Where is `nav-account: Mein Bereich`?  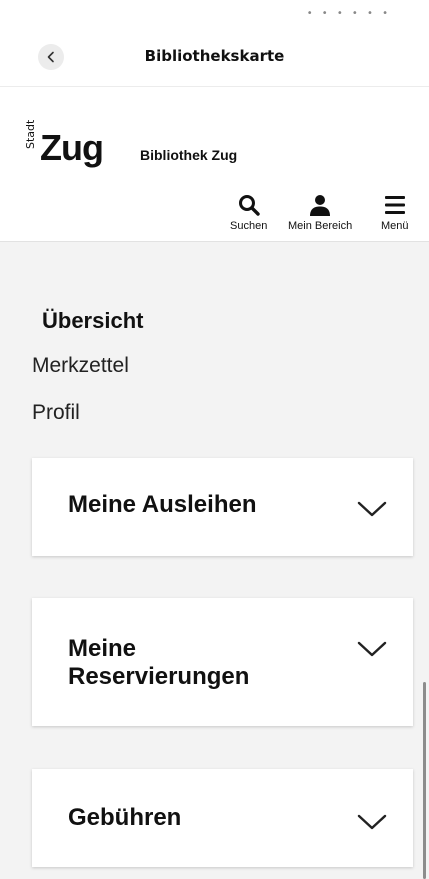
nav-account: Mein Bereich is located at coordinates (320, 212).